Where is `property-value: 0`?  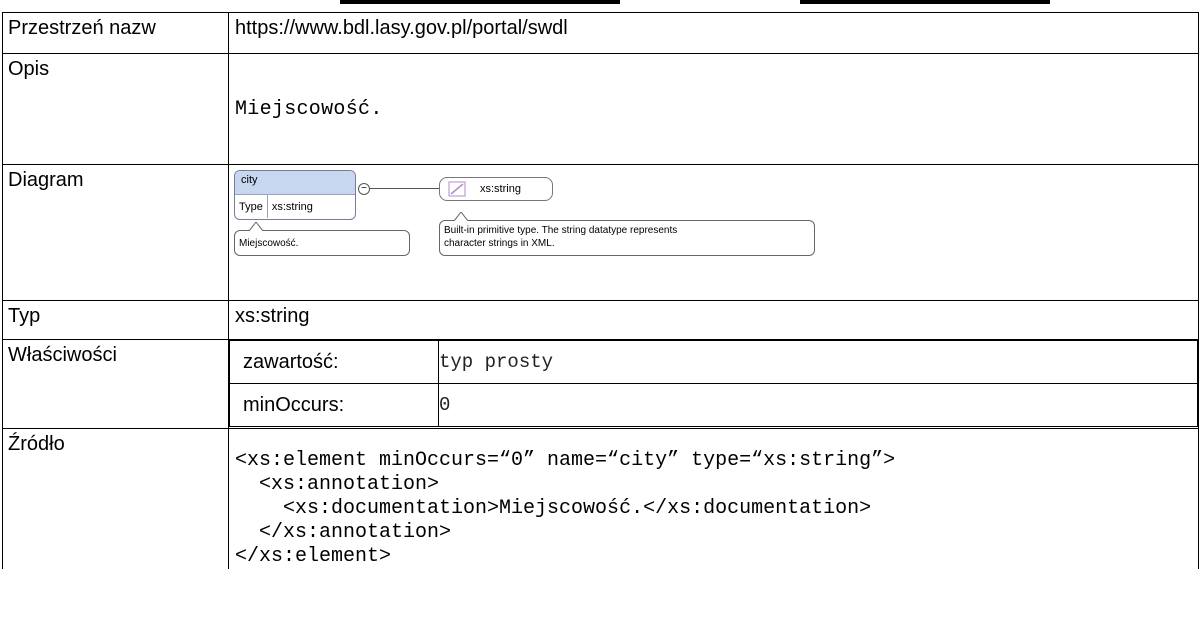
property-value: 0 is located at coordinates (818, 405).